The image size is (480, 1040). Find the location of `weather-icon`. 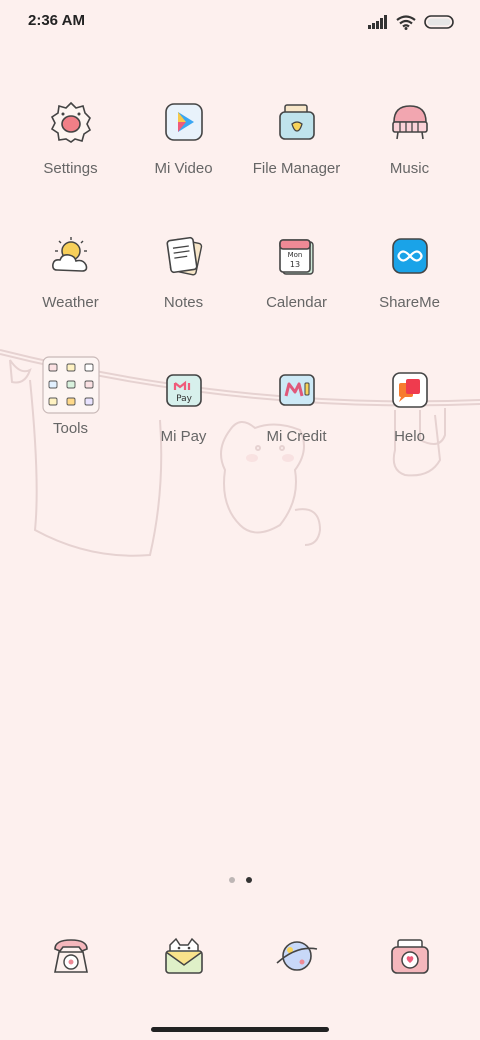

weather-icon is located at coordinates (69, 254).